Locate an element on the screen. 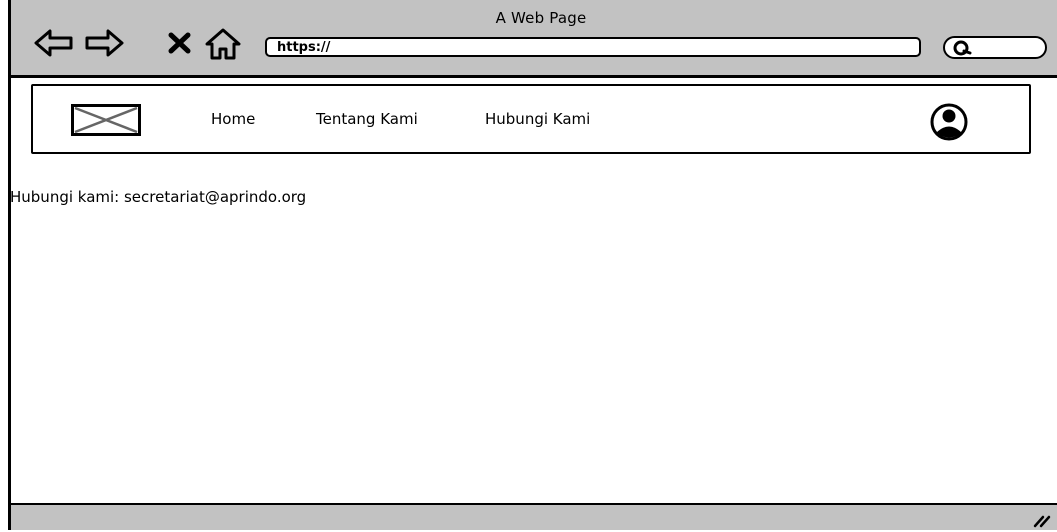  user-avatar-icon is located at coordinates (949, 124).